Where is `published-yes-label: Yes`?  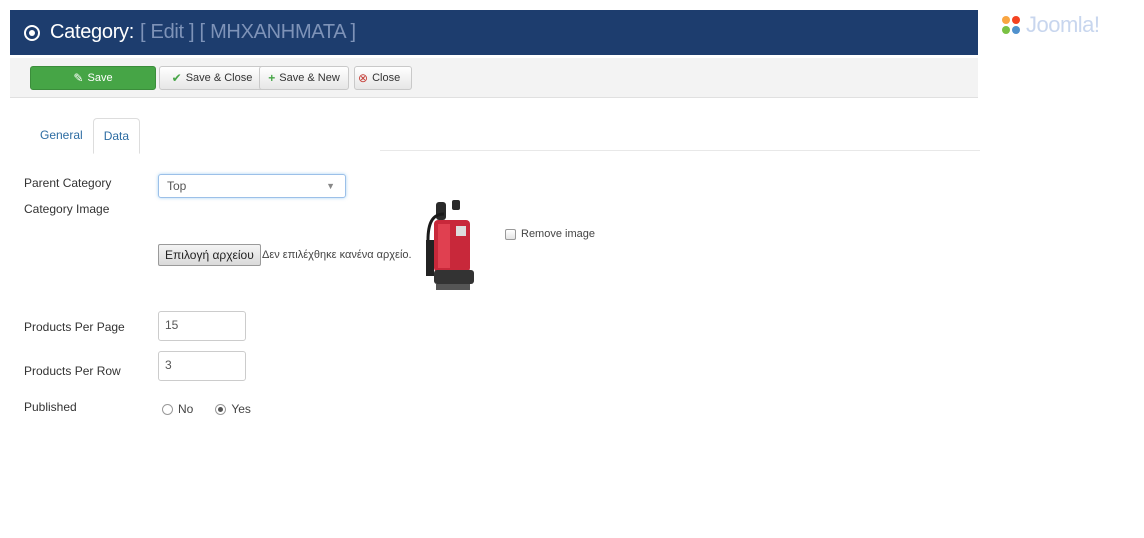 published-yes-label: Yes is located at coordinates (241, 409).